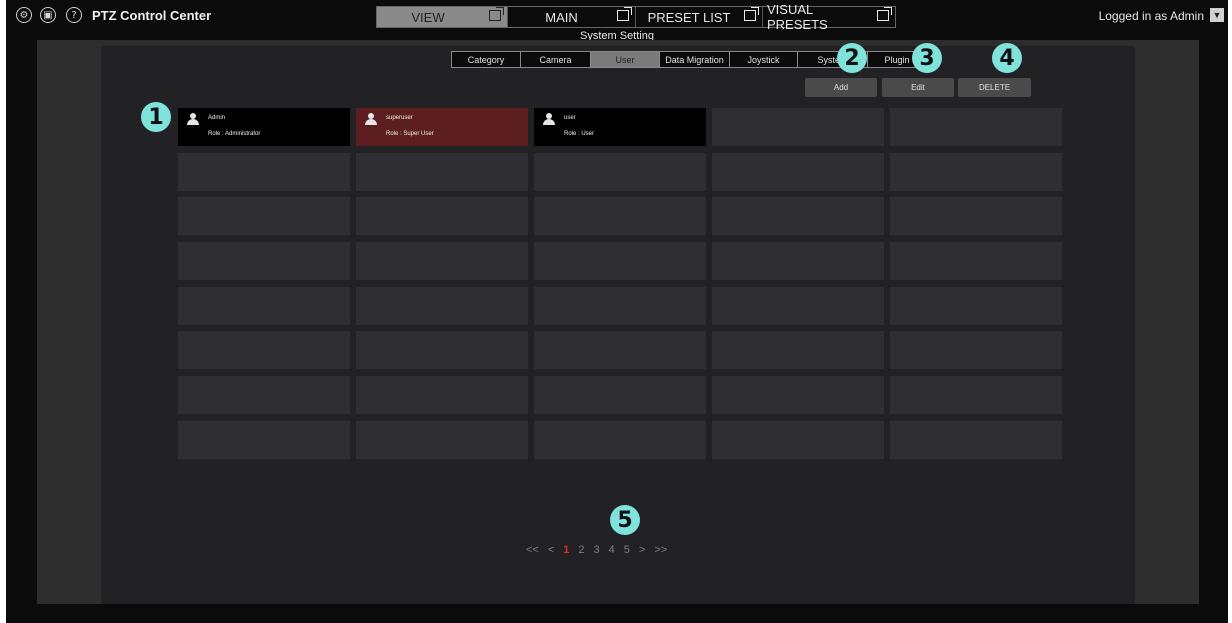 The image size is (1232, 623). I want to click on user-name: Admin, so click(217, 118).